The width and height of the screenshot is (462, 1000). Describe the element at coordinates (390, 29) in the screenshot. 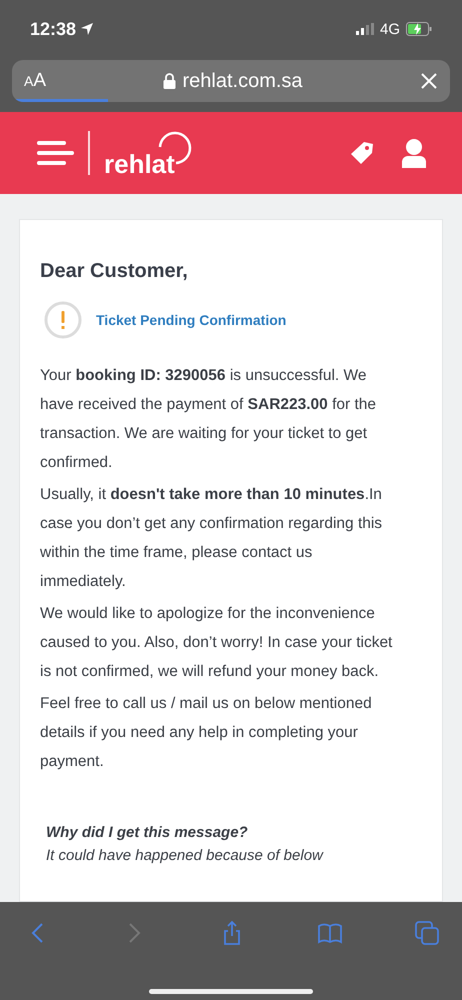

I see `network-type: 4G` at that location.